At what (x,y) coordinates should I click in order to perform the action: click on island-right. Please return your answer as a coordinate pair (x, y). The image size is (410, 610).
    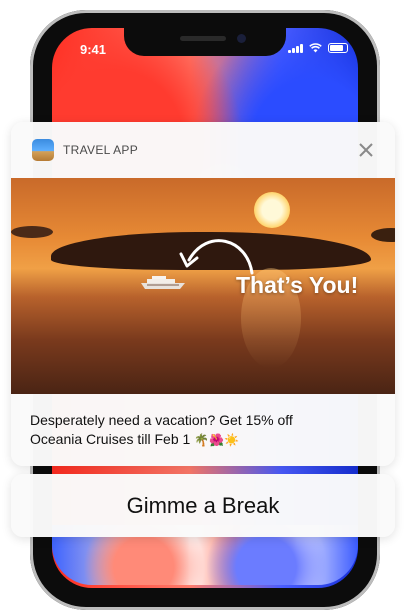
    Looking at the image, I should click on (383, 235).